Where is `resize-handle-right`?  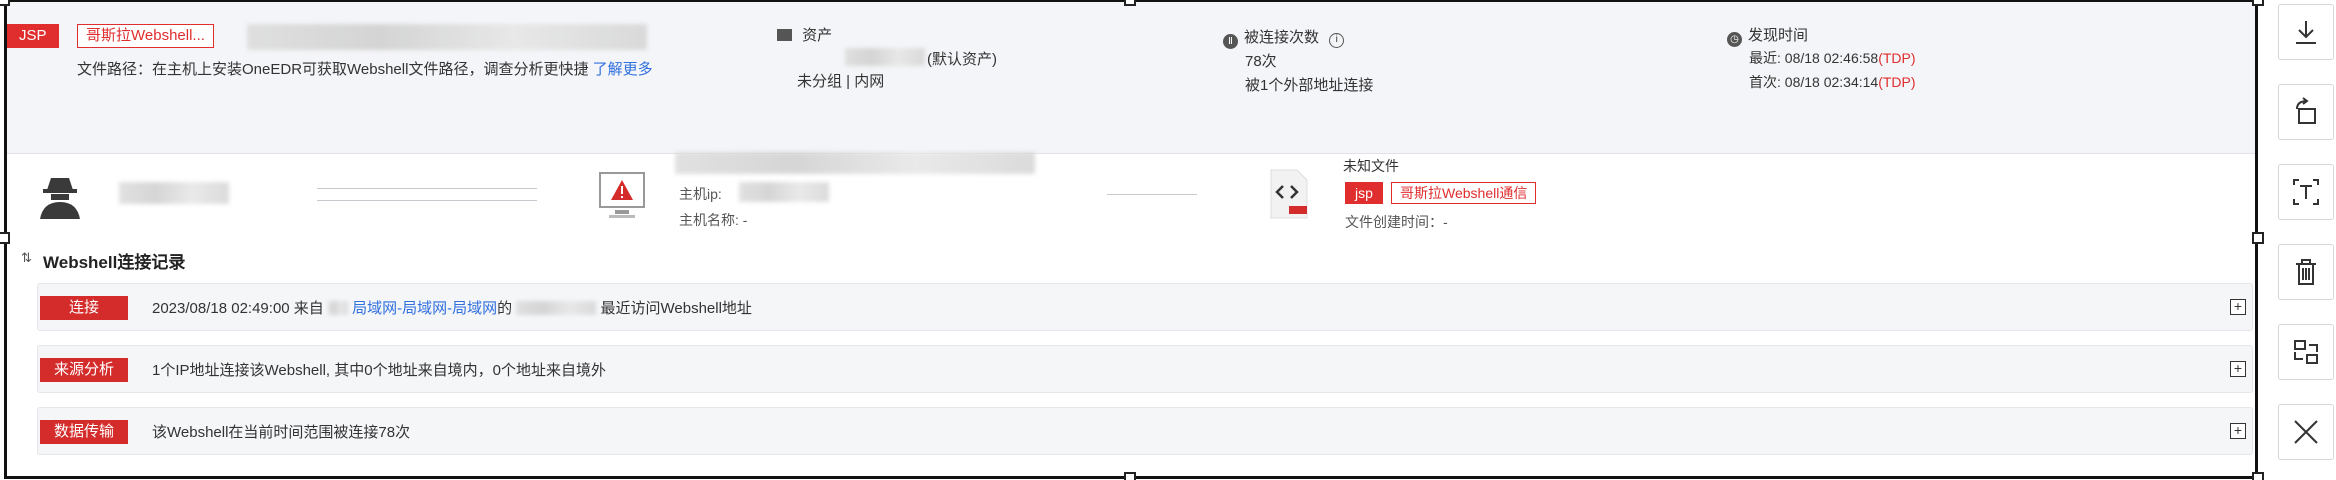 resize-handle-right is located at coordinates (2258, 238).